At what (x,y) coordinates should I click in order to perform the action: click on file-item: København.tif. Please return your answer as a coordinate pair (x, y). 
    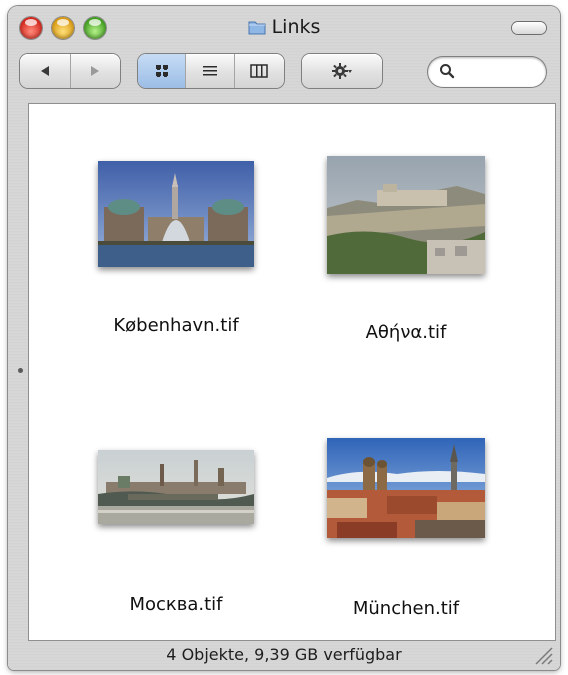
    Looking at the image, I should click on (176, 248).